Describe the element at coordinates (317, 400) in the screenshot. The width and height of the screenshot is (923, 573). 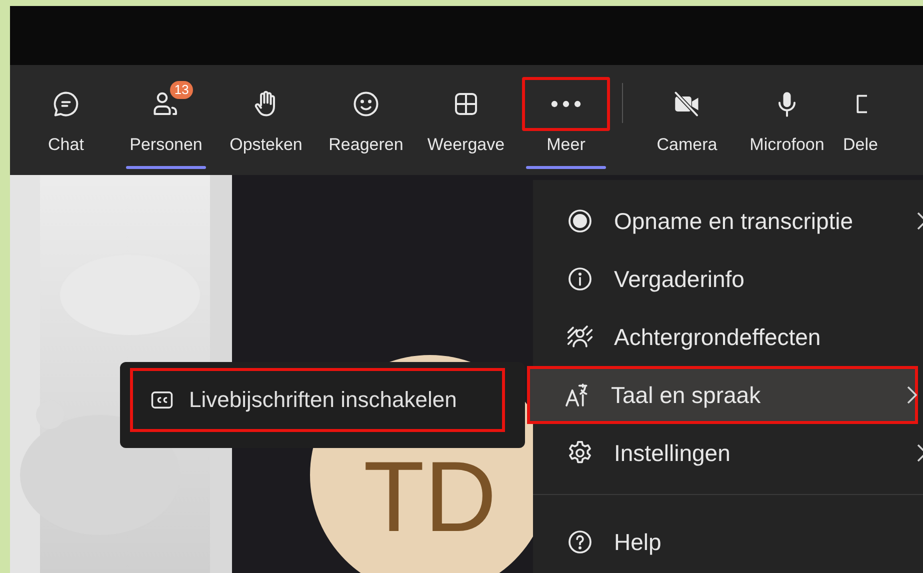
I see `menu-item: Livebijschriften inschakelen` at that location.